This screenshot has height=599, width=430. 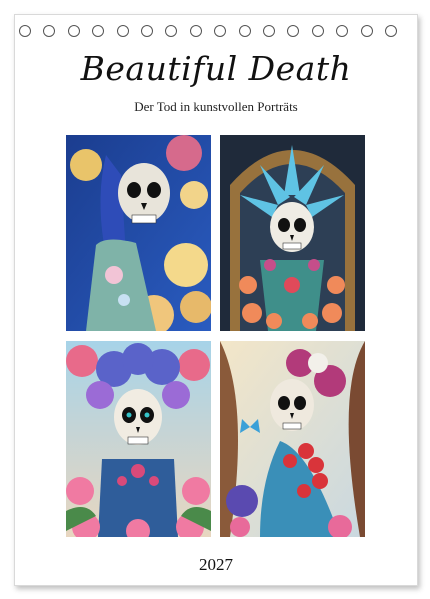 What do you see at coordinates (216, 68) in the screenshot?
I see `cover-title: Beautiful Death` at bounding box center [216, 68].